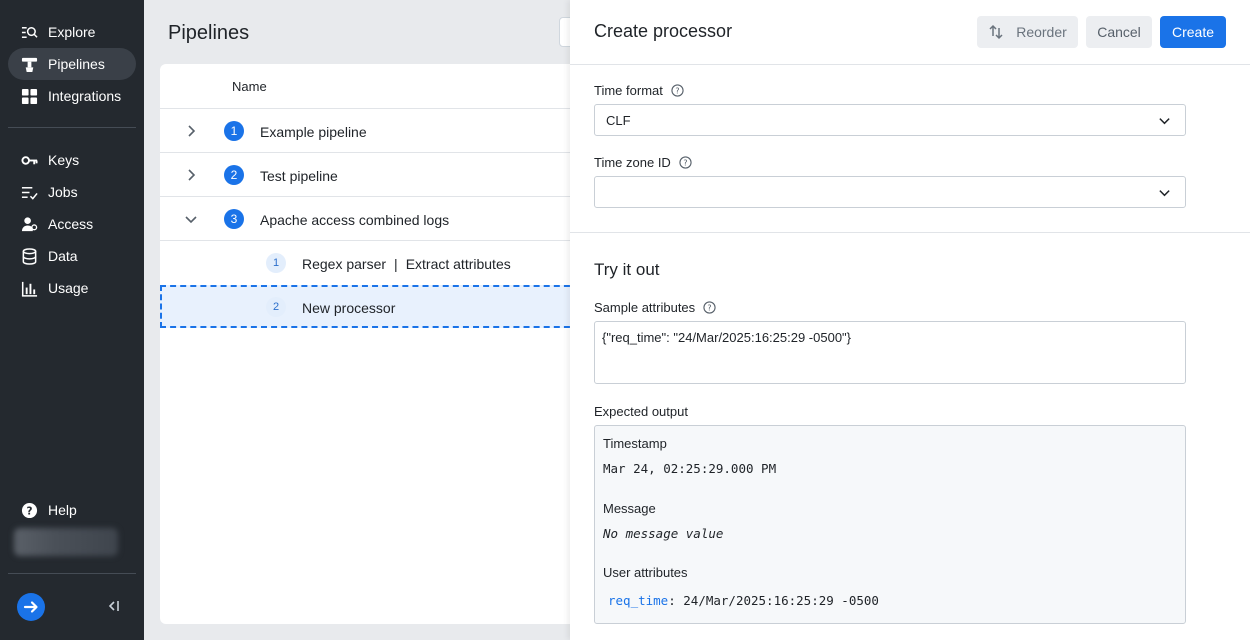 The height and width of the screenshot is (640, 1250). I want to click on user-attribute-row: req_time: 24/Mar/2025:16:25:29 -0500, so click(743, 600).